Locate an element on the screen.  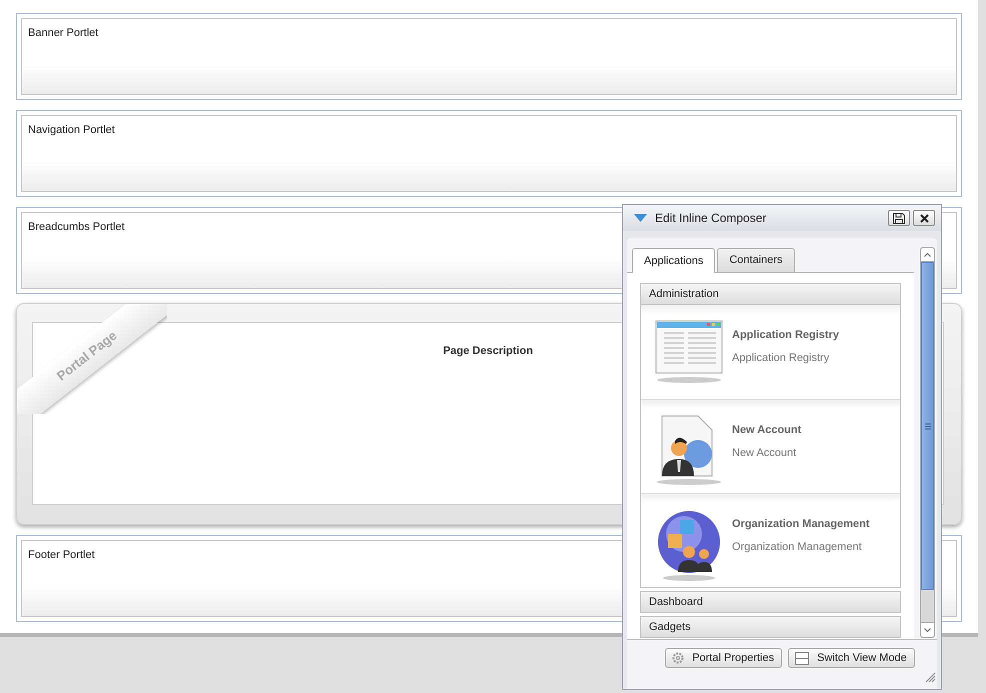
portlet-title: Footer Portlet is located at coordinates (61, 555).